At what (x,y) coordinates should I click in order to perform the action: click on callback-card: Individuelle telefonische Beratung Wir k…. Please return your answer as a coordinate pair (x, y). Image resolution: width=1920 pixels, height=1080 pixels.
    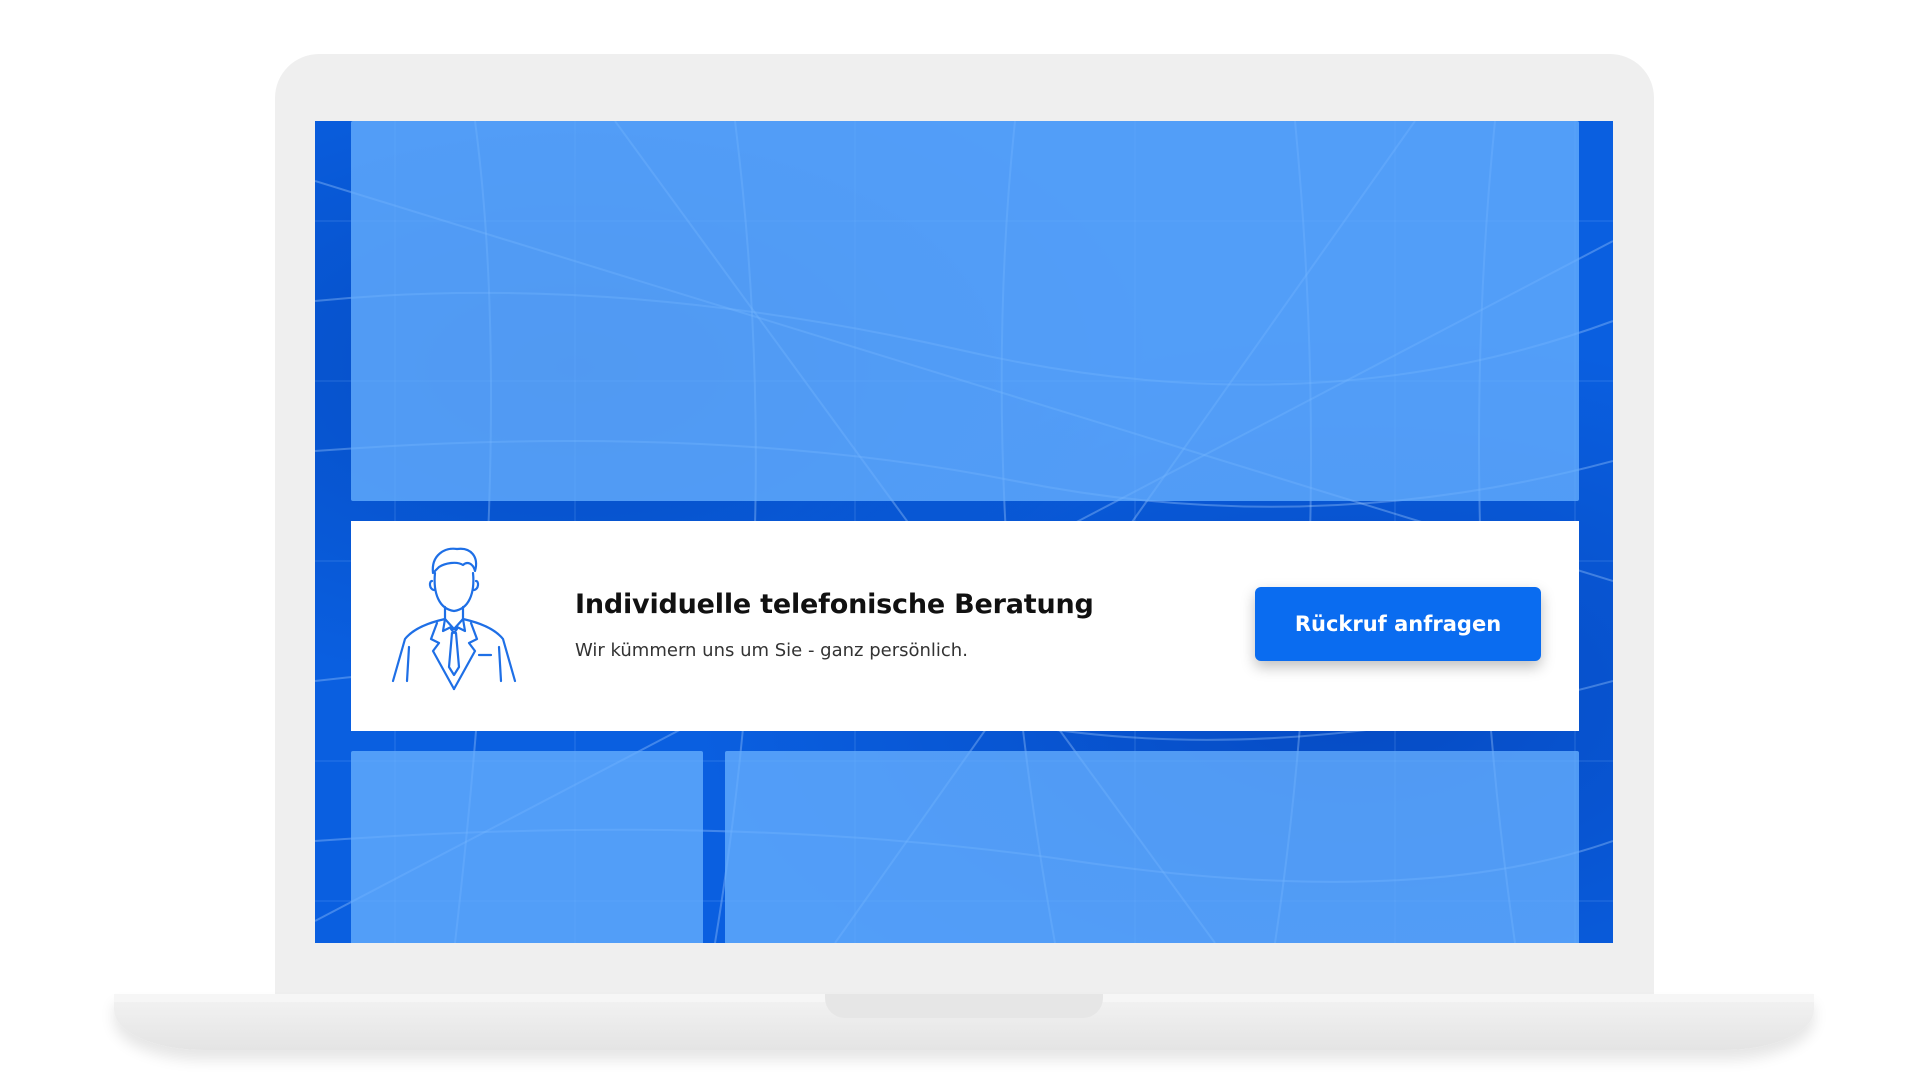
    Looking at the image, I should click on (965, 626).